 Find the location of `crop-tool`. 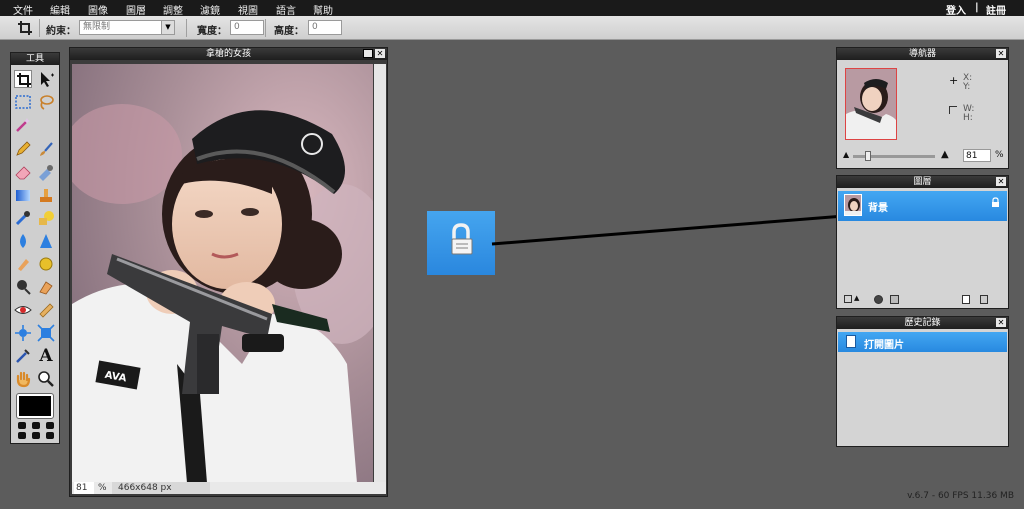

crop-tool is located at coordinates (23, 79).